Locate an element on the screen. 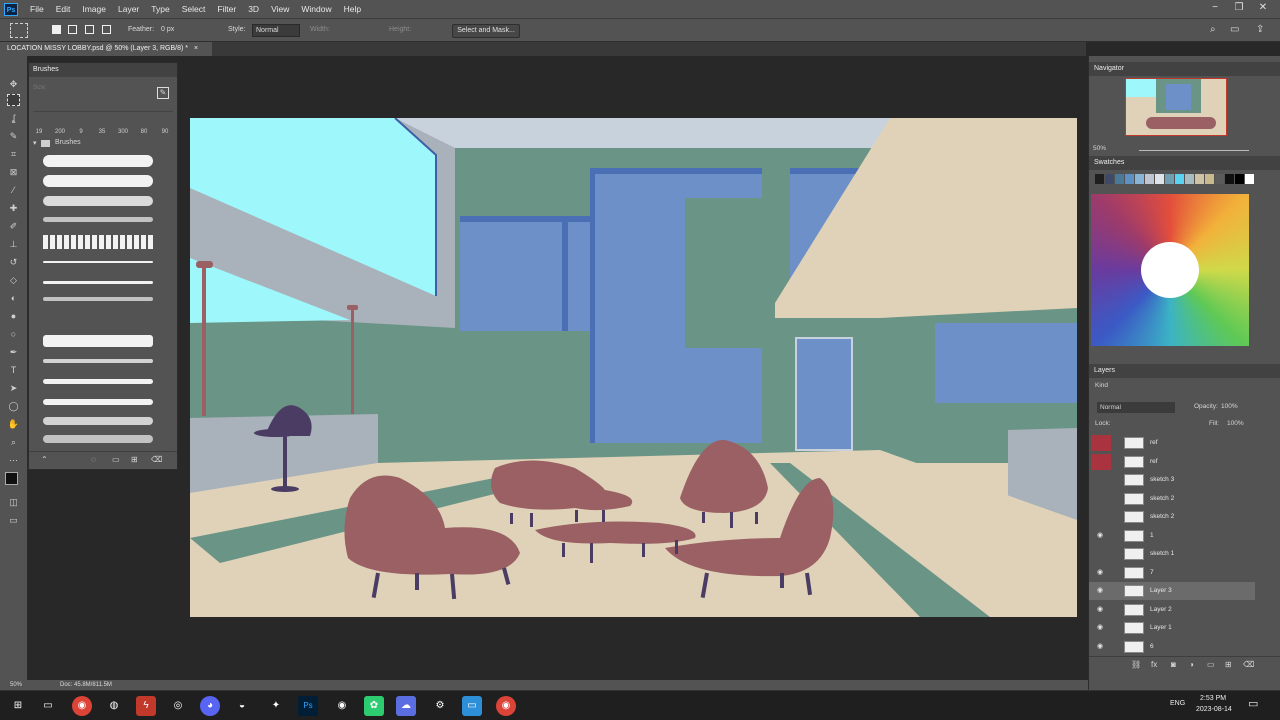 This screenshot has height=720, width=1280. menu-view: View is located at coordinates (280, 9).